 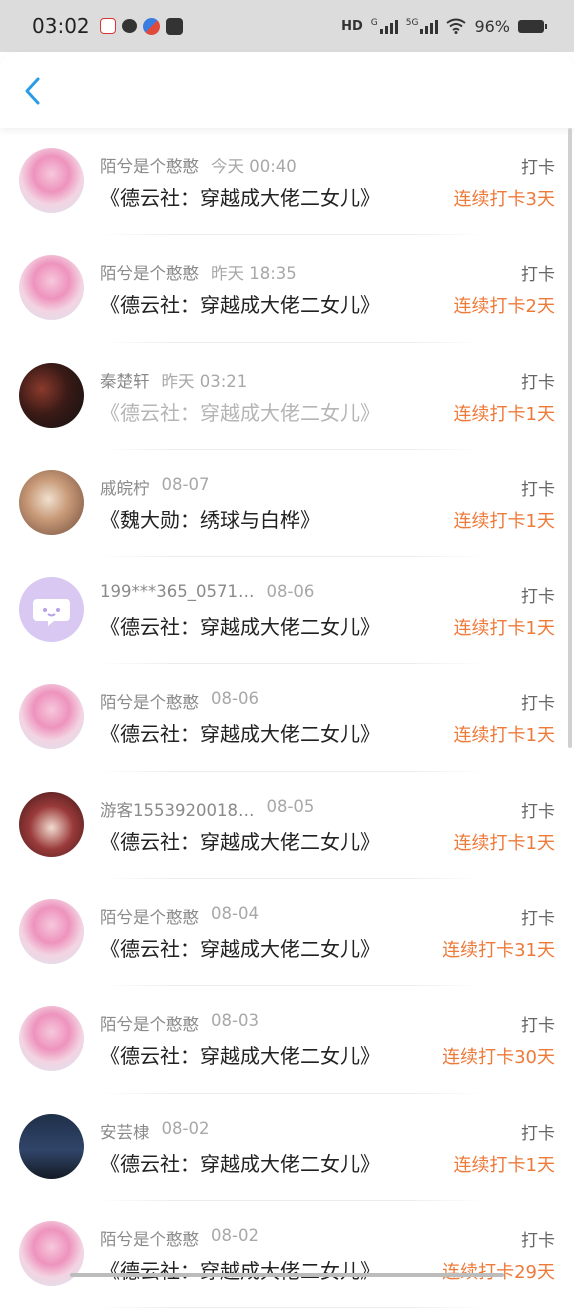 I want to click on chevron-left-icon, so click(x=32, y=91).